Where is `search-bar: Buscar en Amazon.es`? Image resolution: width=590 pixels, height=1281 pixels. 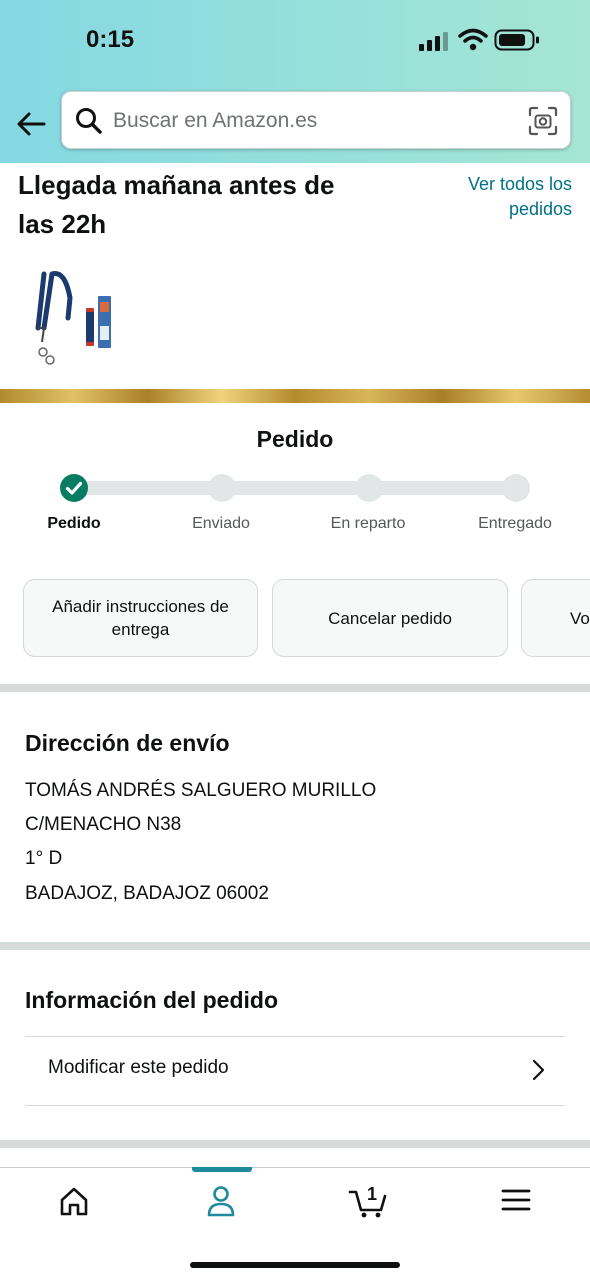 search-bar: Buscar en Amazon.es is located at coordinates (316, 120).